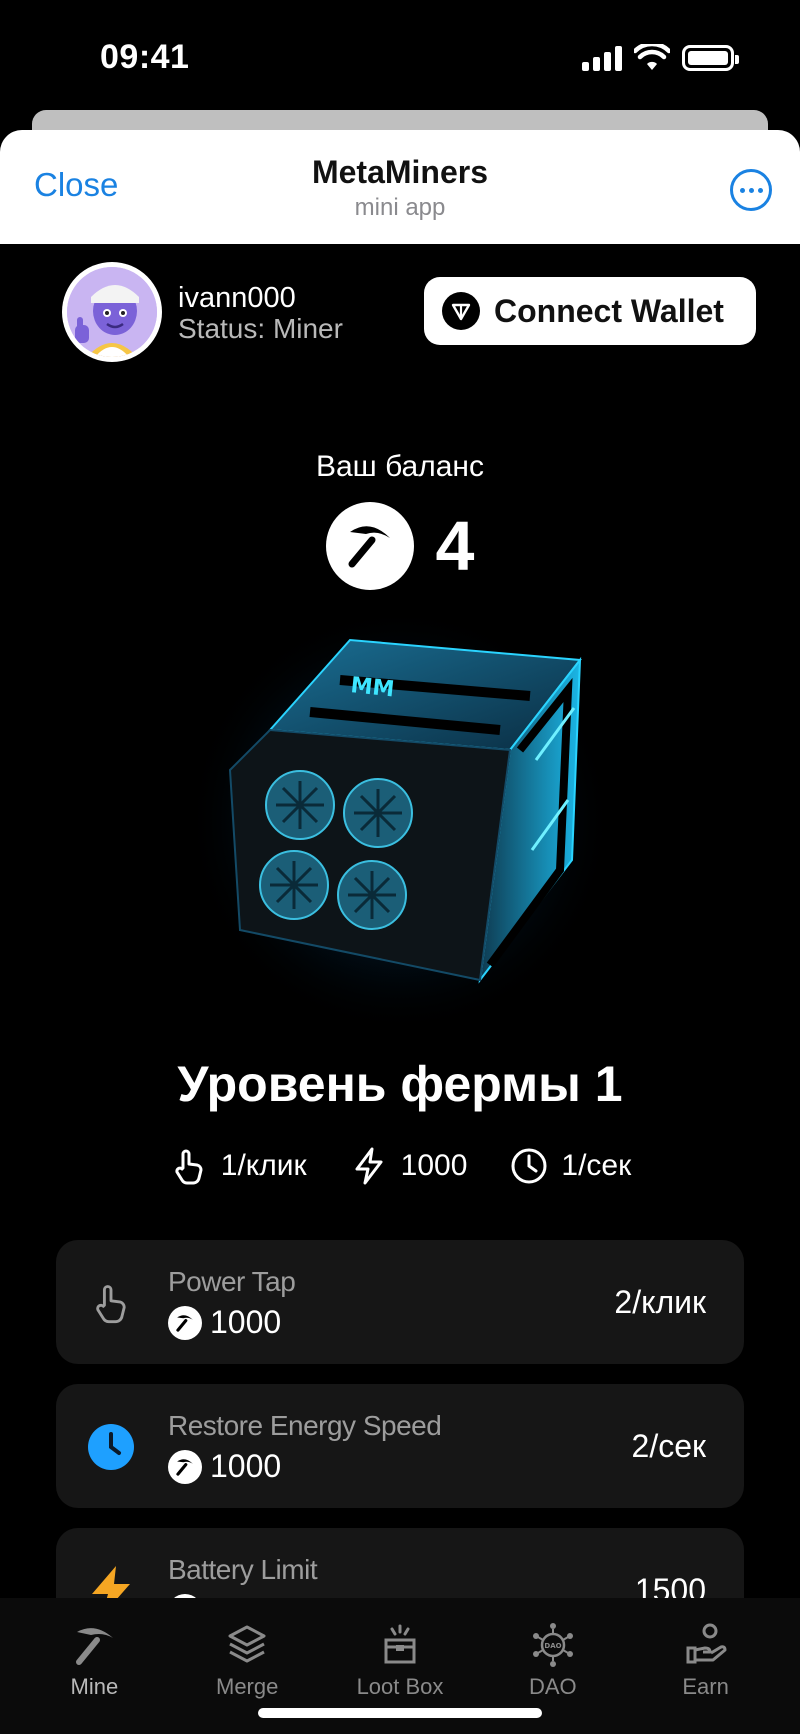 The height and width of the screenshot is (1734, 800). I want to click on connect-wallet-button: Connect Wallet, so click(590, 311).